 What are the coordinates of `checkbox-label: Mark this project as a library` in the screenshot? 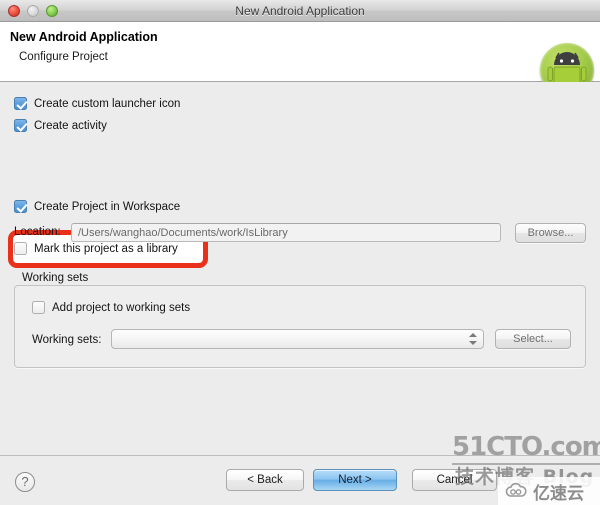 It's located at (106, 248).